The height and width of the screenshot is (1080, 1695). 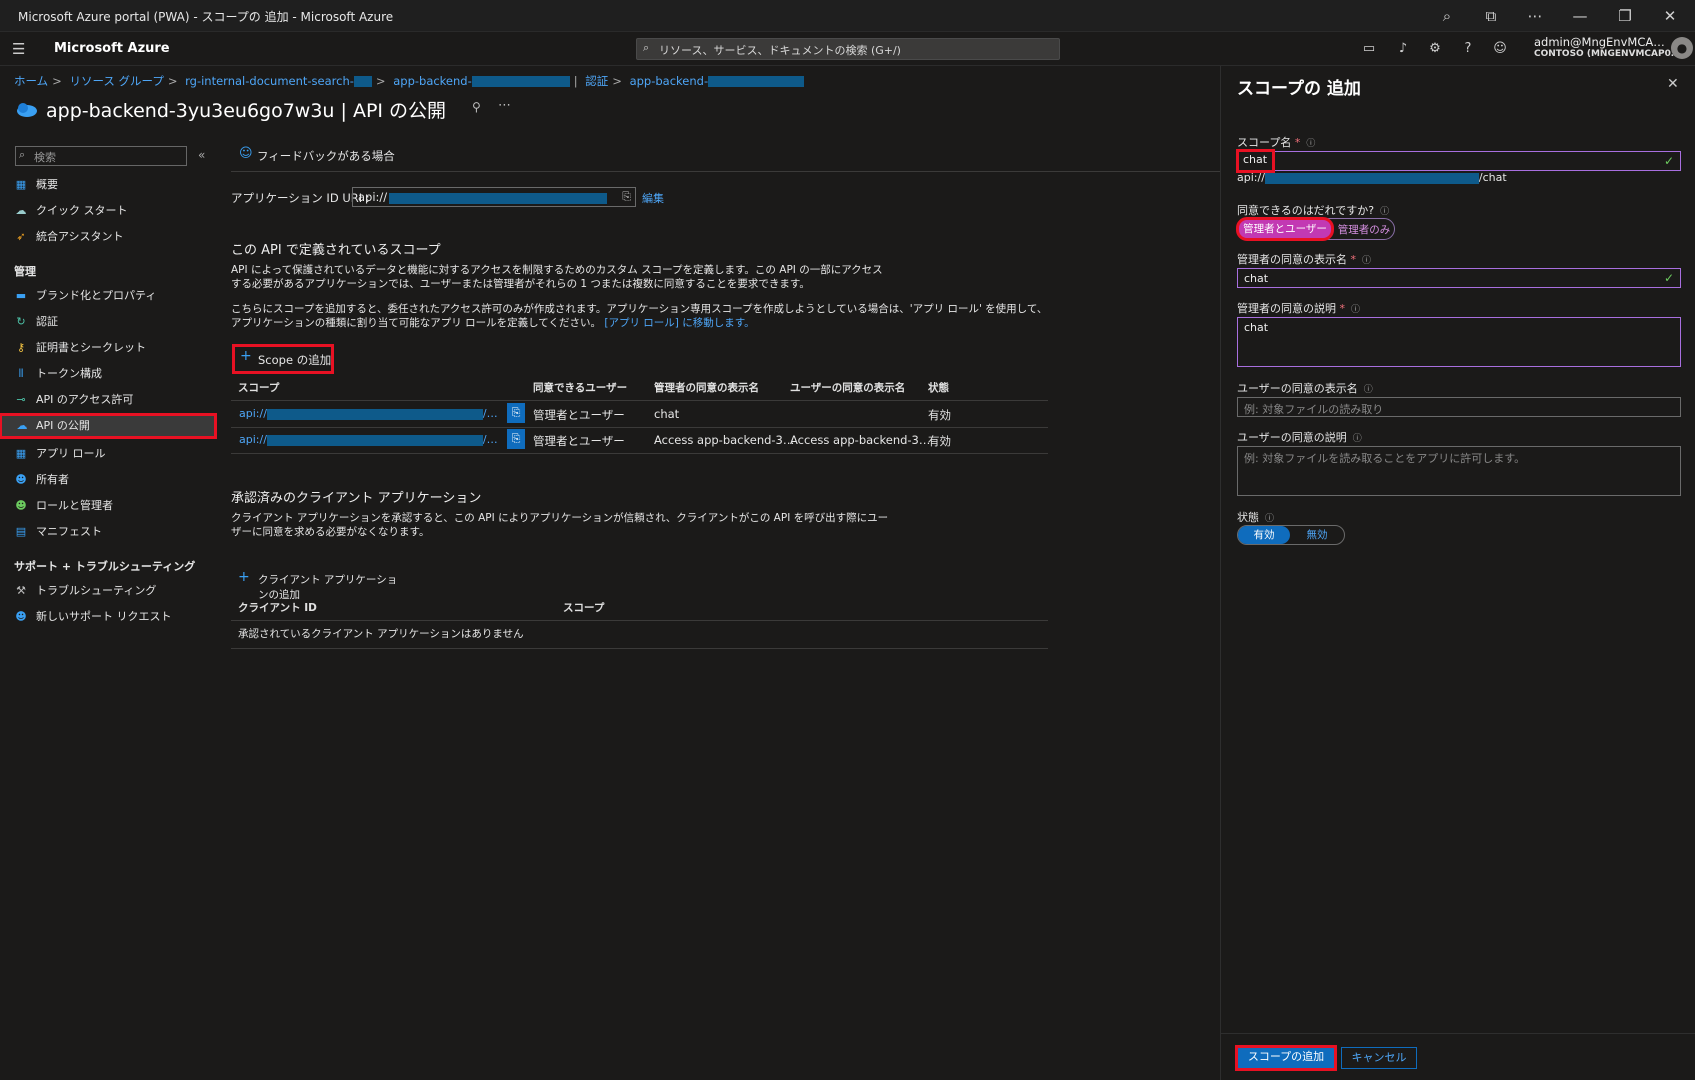 What do you see at coordinates (21, 399) in the screenshot?
I see `permissions-icon: ⊸` at bounding box center [21, 399].